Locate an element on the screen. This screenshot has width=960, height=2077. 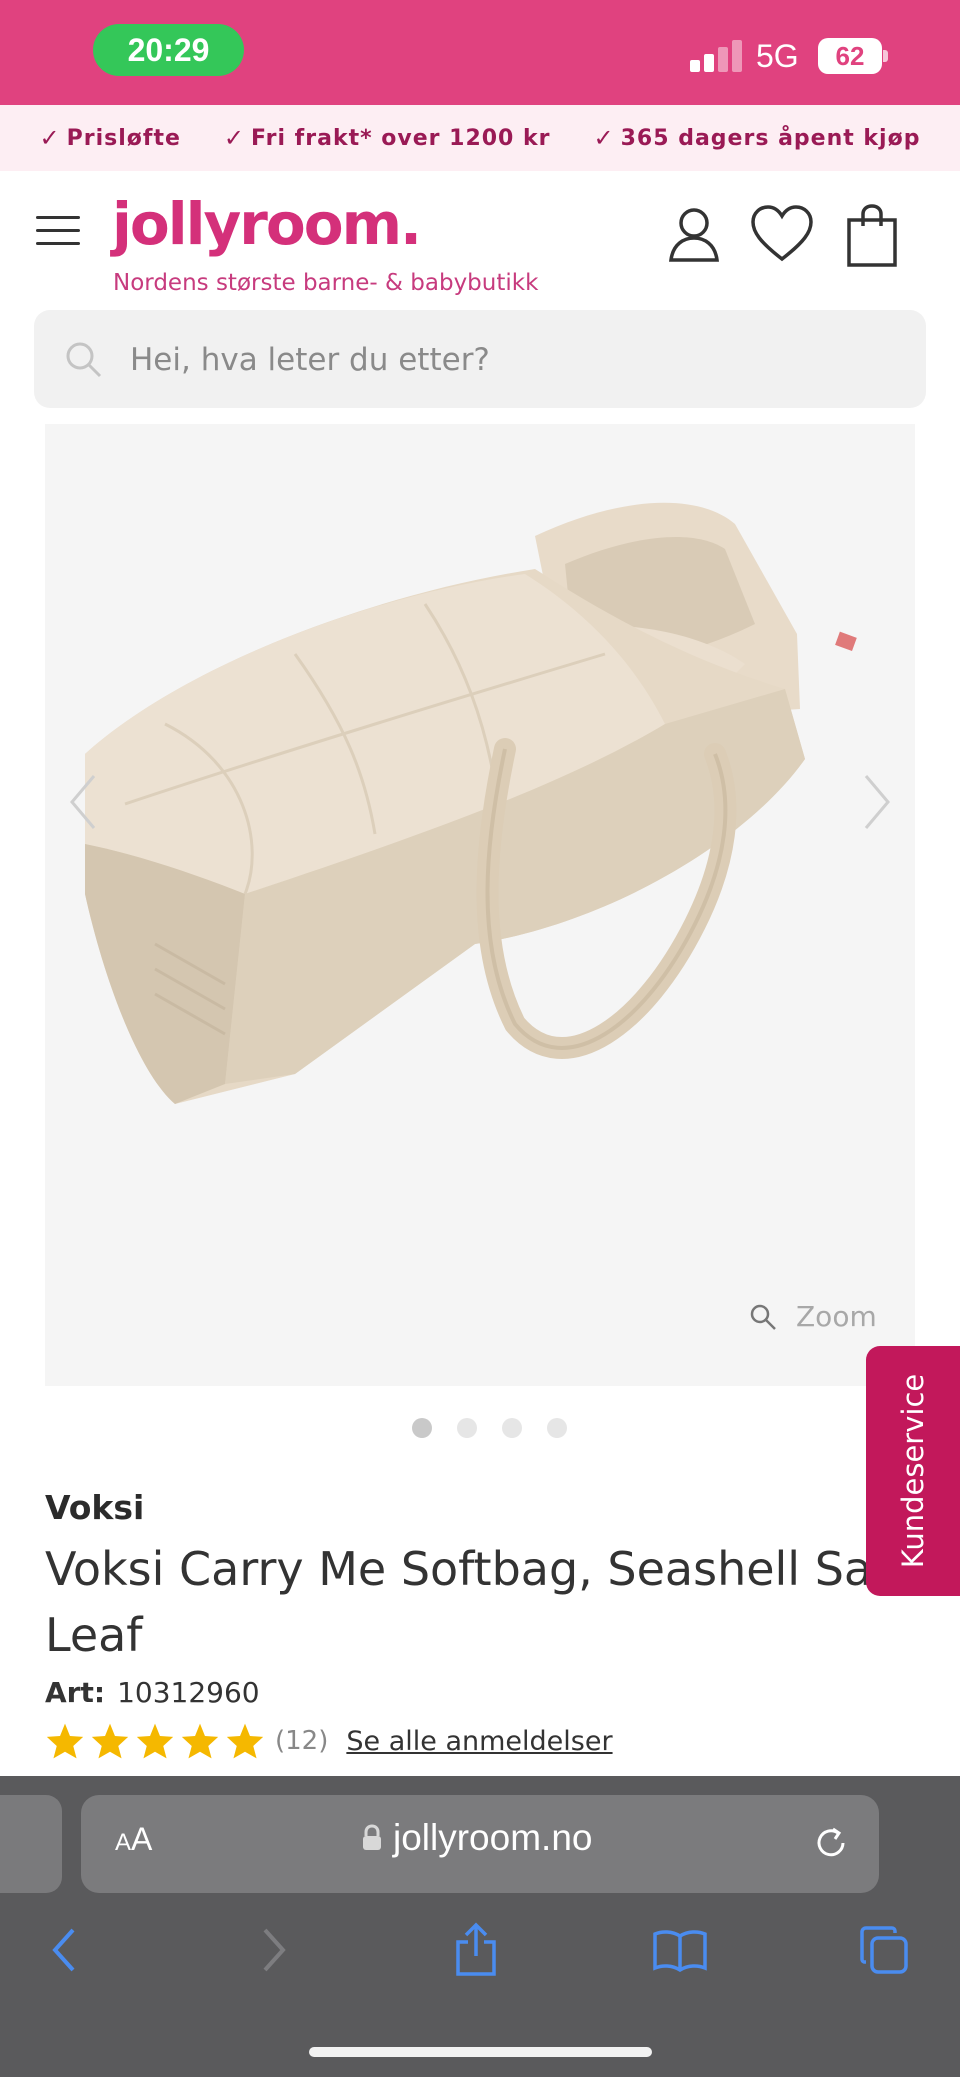
zoom-button: Zoom is located at coordinates (812, 1316).